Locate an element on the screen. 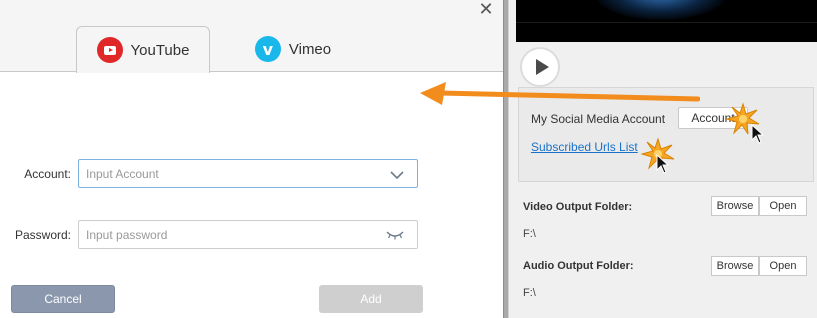  close-icon: ✕ is located at coordinates (486, 10).